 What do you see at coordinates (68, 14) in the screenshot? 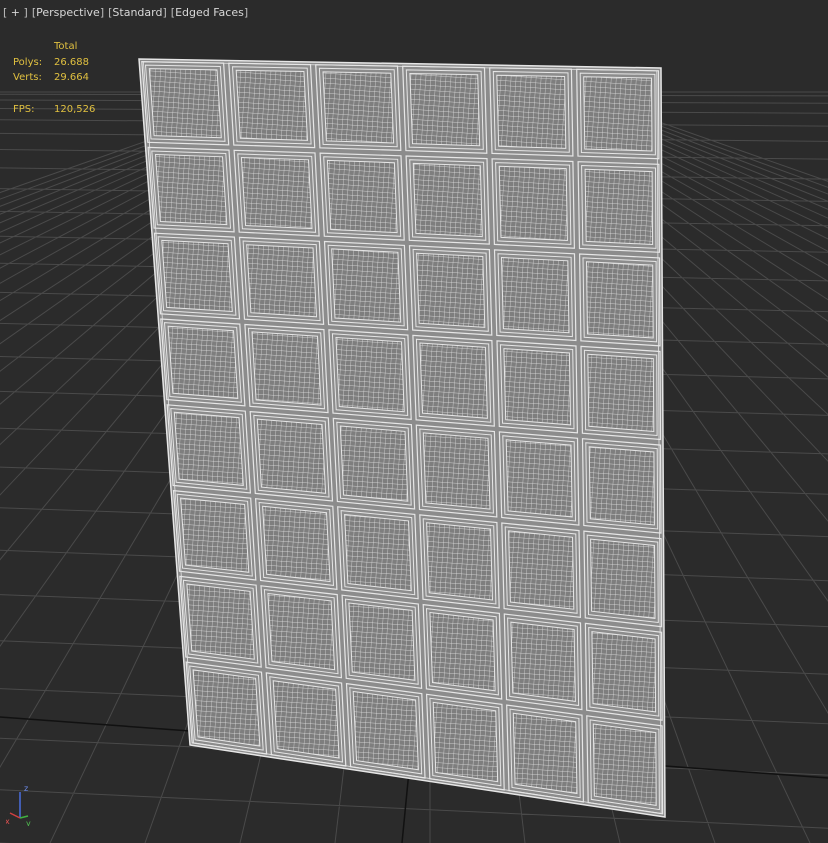
I see `viewport-point-of-view-menu: [Perspective]` at bounding box center [68, 14].